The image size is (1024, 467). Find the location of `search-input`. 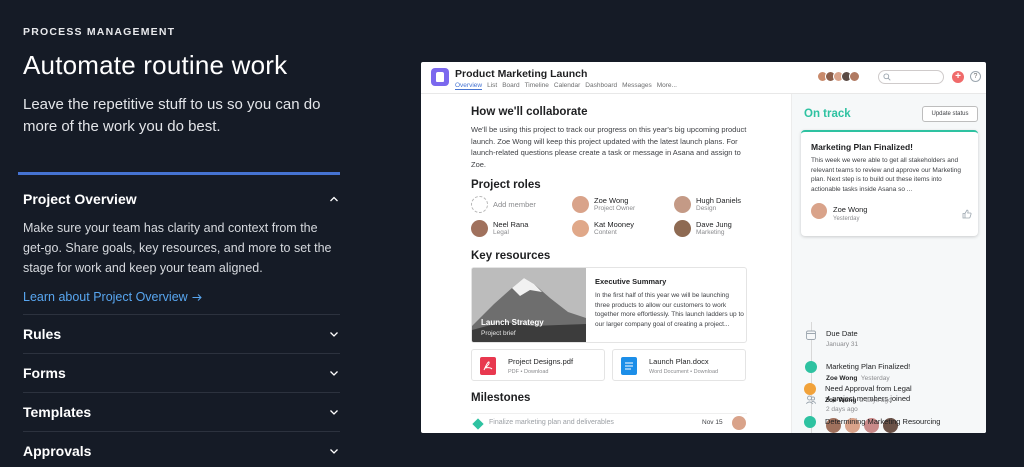

search-input is located at coordinates (911, 77).